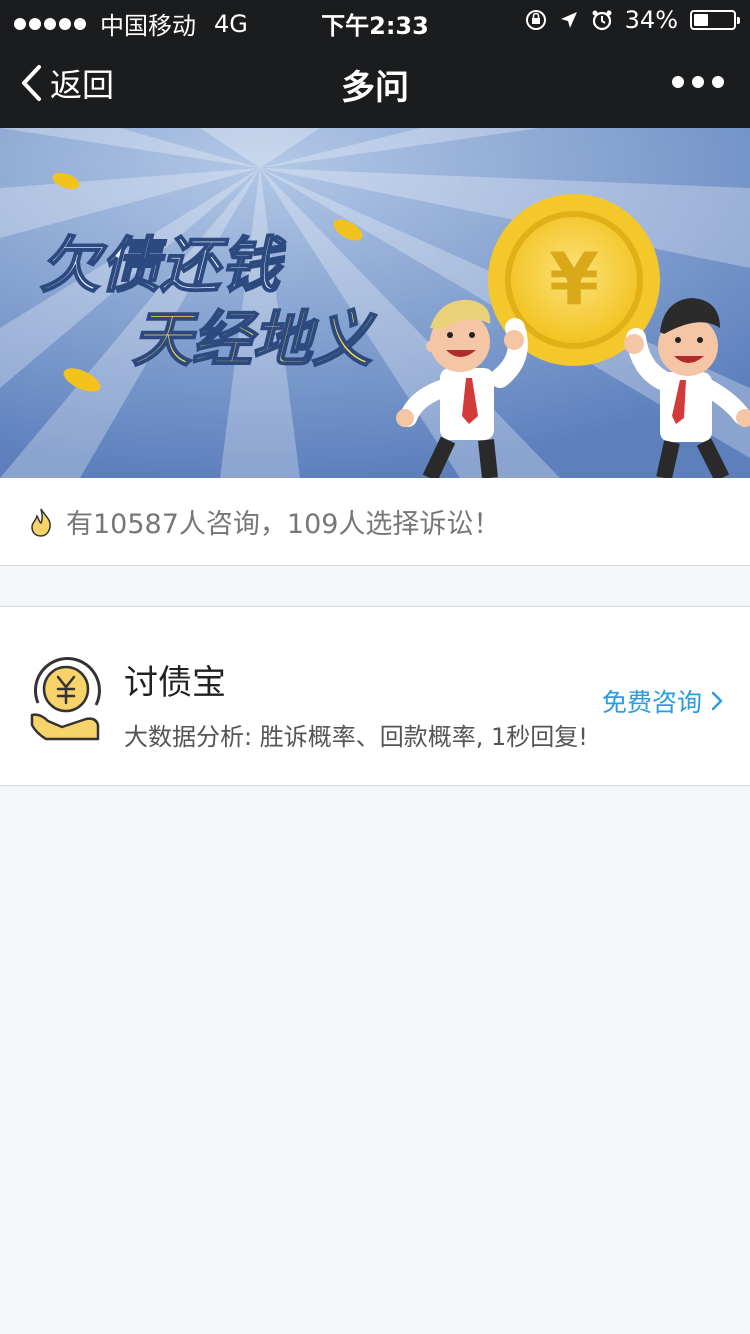  Describe the element at coordinates (356, 737) in the screenshot. I see `service-description: 大数据分析: 胜诉概率、回款概率, 1秒回复!` at that location.